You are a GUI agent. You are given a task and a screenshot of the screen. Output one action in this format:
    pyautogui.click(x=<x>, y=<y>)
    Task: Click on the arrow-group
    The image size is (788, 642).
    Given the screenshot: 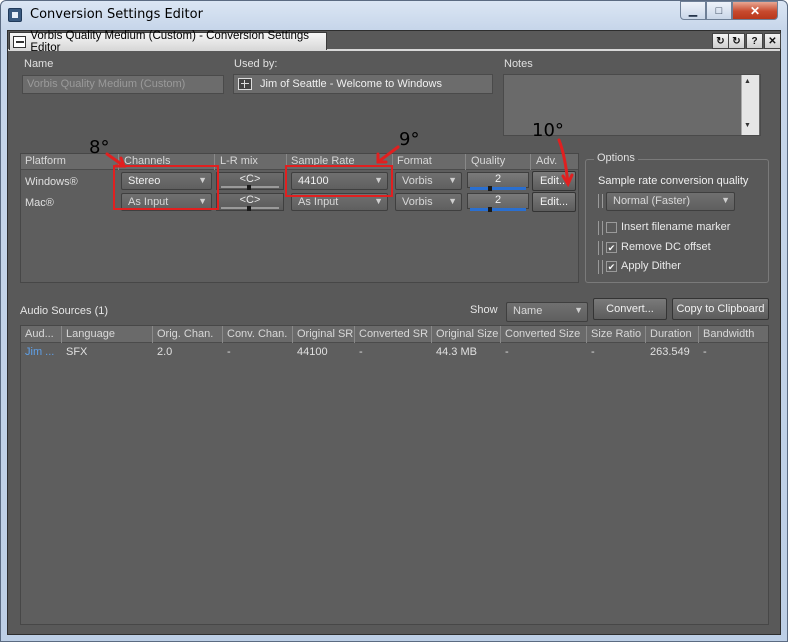 What is the action you would take?
    pyautogui.click(x=339, y=163)
    